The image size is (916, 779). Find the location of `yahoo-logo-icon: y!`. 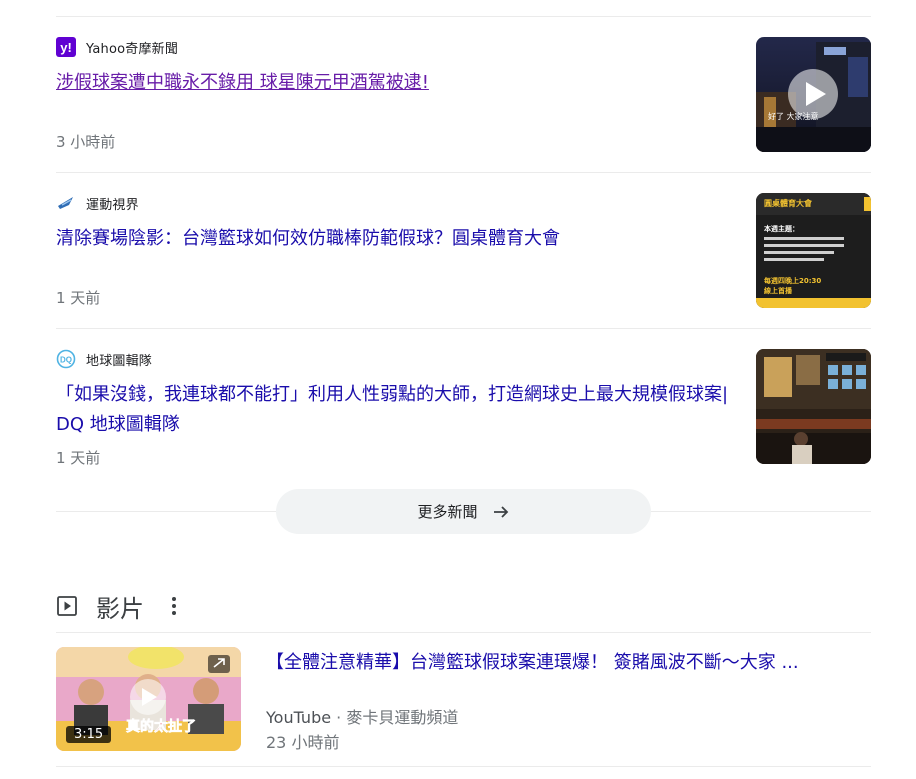

yahoo-logo-icon: y! is located at coordinates (66, 47).